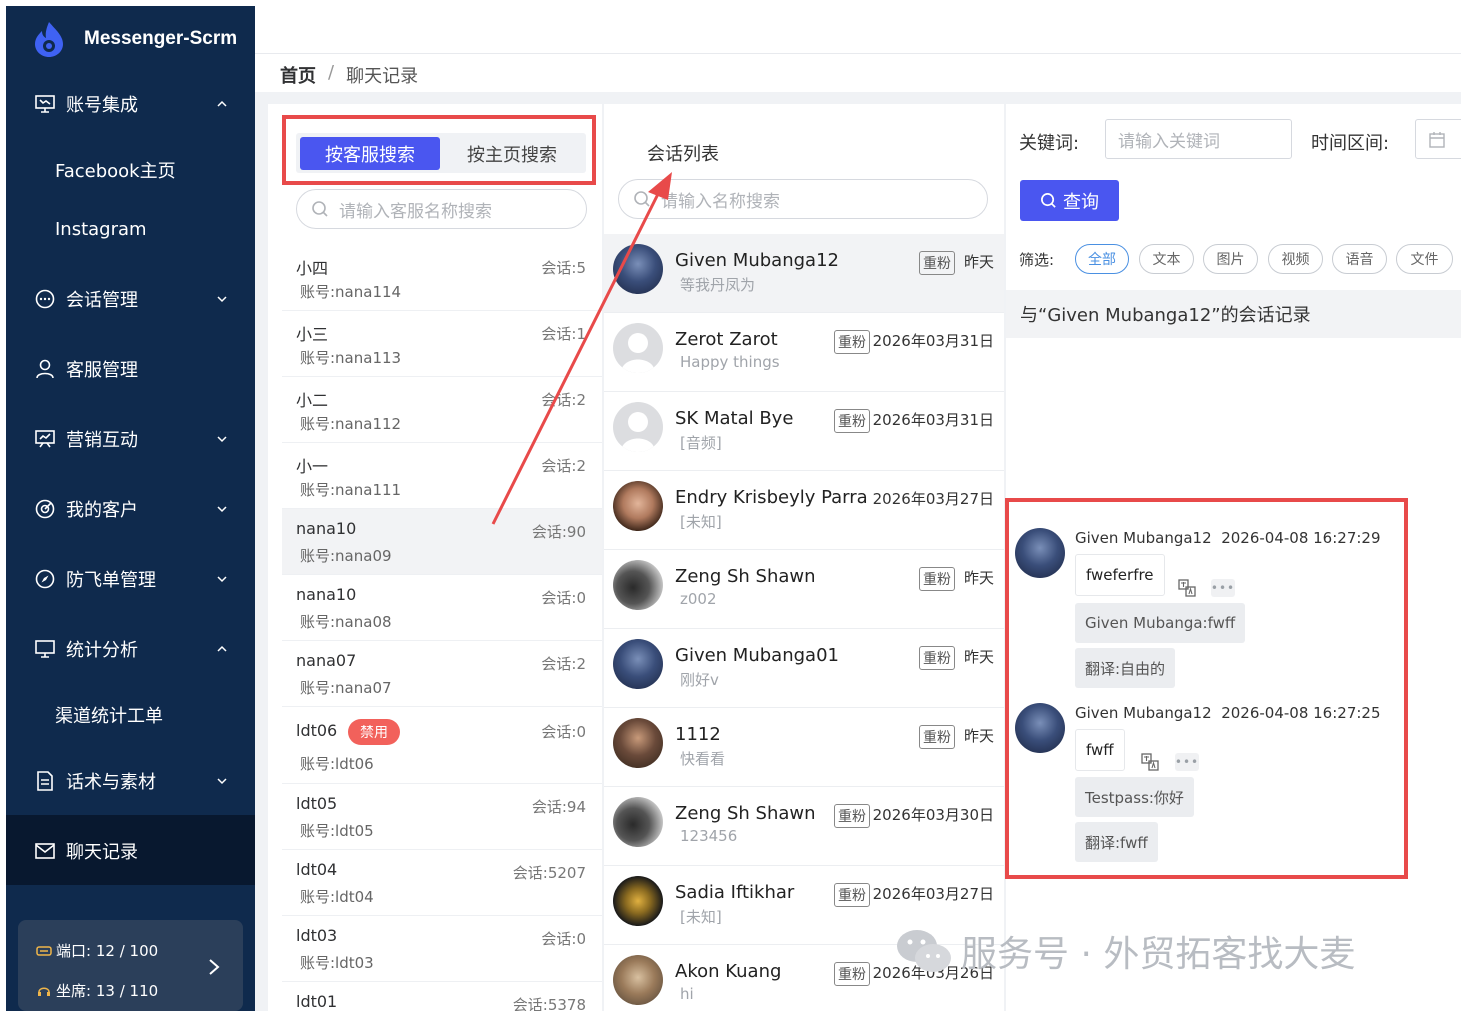 Image resolution: width=1461 pixels, height=1011 pixels. Describe the element at coordinates (115, 170) in the screenshot. I see `nav-sub-facebook: Facebook主页` at that location.